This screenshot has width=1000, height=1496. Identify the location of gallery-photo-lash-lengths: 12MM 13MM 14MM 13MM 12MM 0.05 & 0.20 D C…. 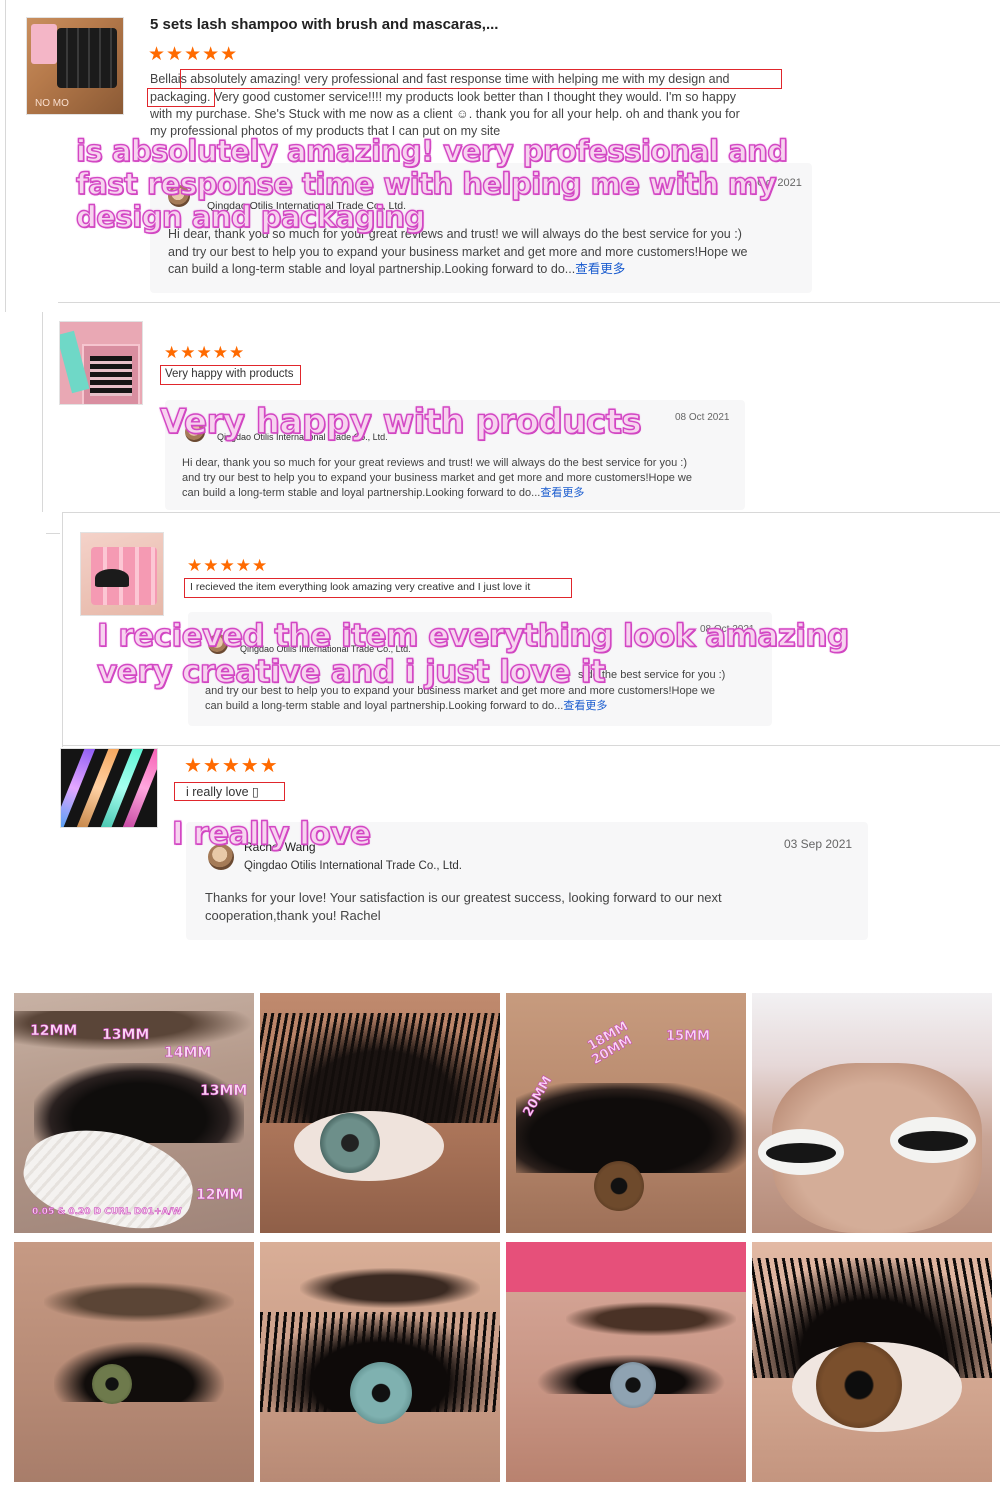
(134, 1113).